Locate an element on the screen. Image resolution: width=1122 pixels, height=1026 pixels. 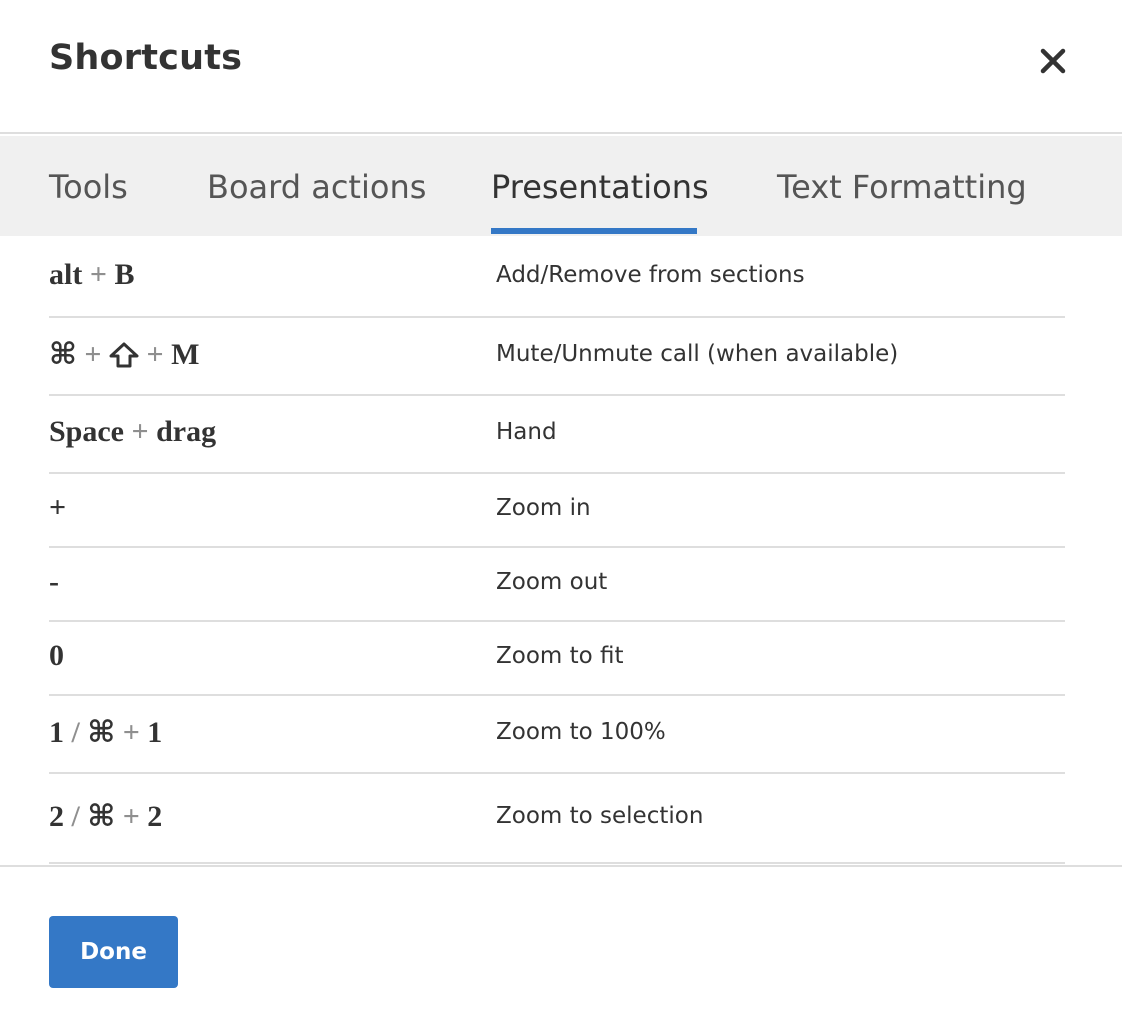
shortcut-keys: 0 is located at coordinates (56, 656).